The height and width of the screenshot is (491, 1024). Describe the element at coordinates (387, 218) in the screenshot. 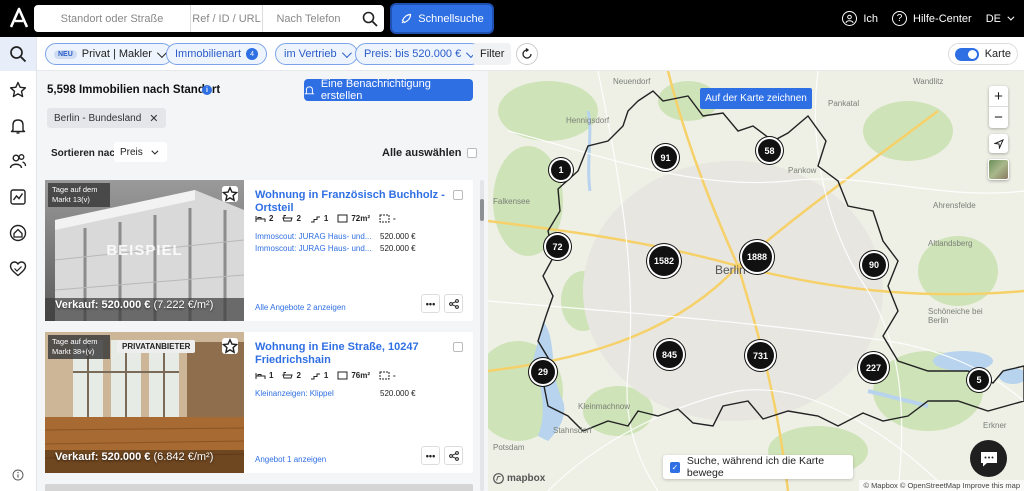

I see `extra-fact: -` at that location.